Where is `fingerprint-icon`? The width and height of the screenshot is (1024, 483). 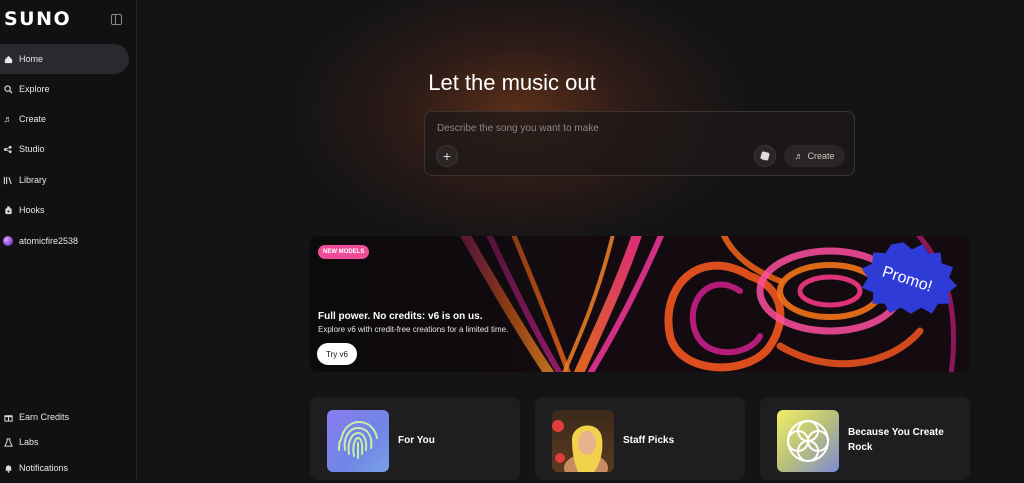 fingerprint-icon is located at coordinates (358, 439).